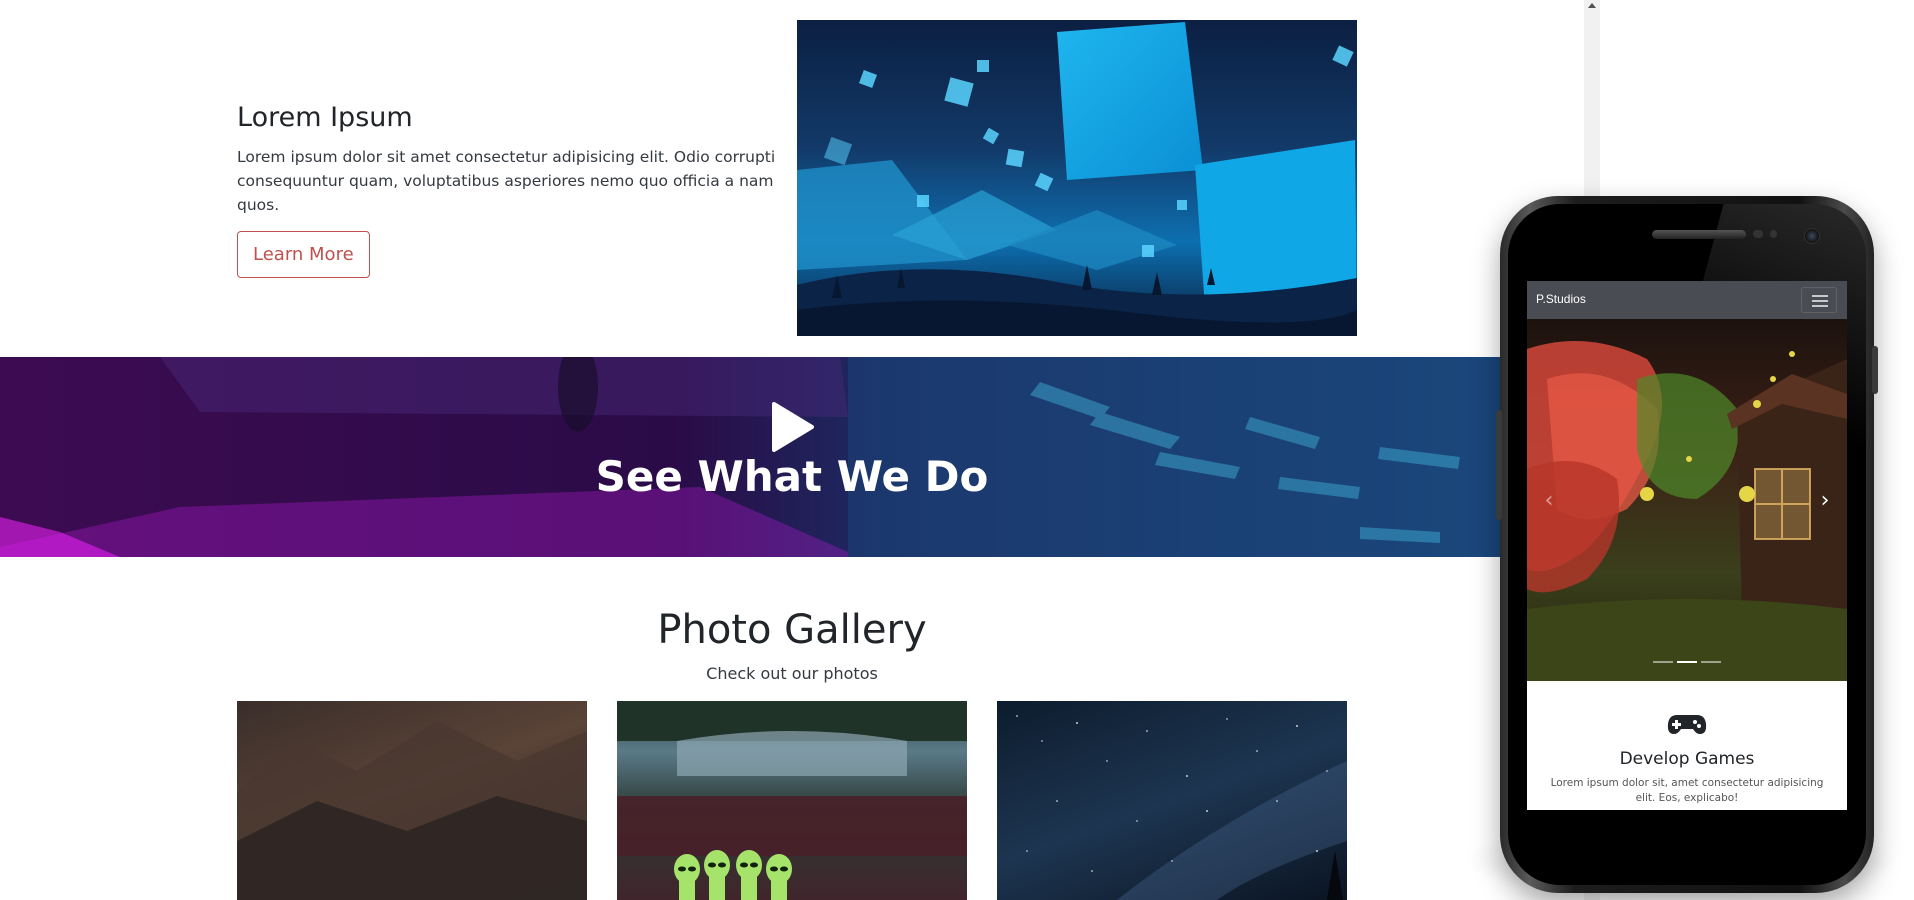  I want to click on mountain-illustration, so click(412, 810).